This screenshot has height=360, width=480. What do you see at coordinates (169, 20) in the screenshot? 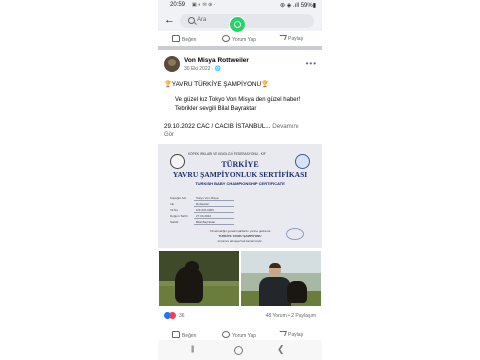
I see `back-arrow-icon: ←` at bounding box center [169, 20].